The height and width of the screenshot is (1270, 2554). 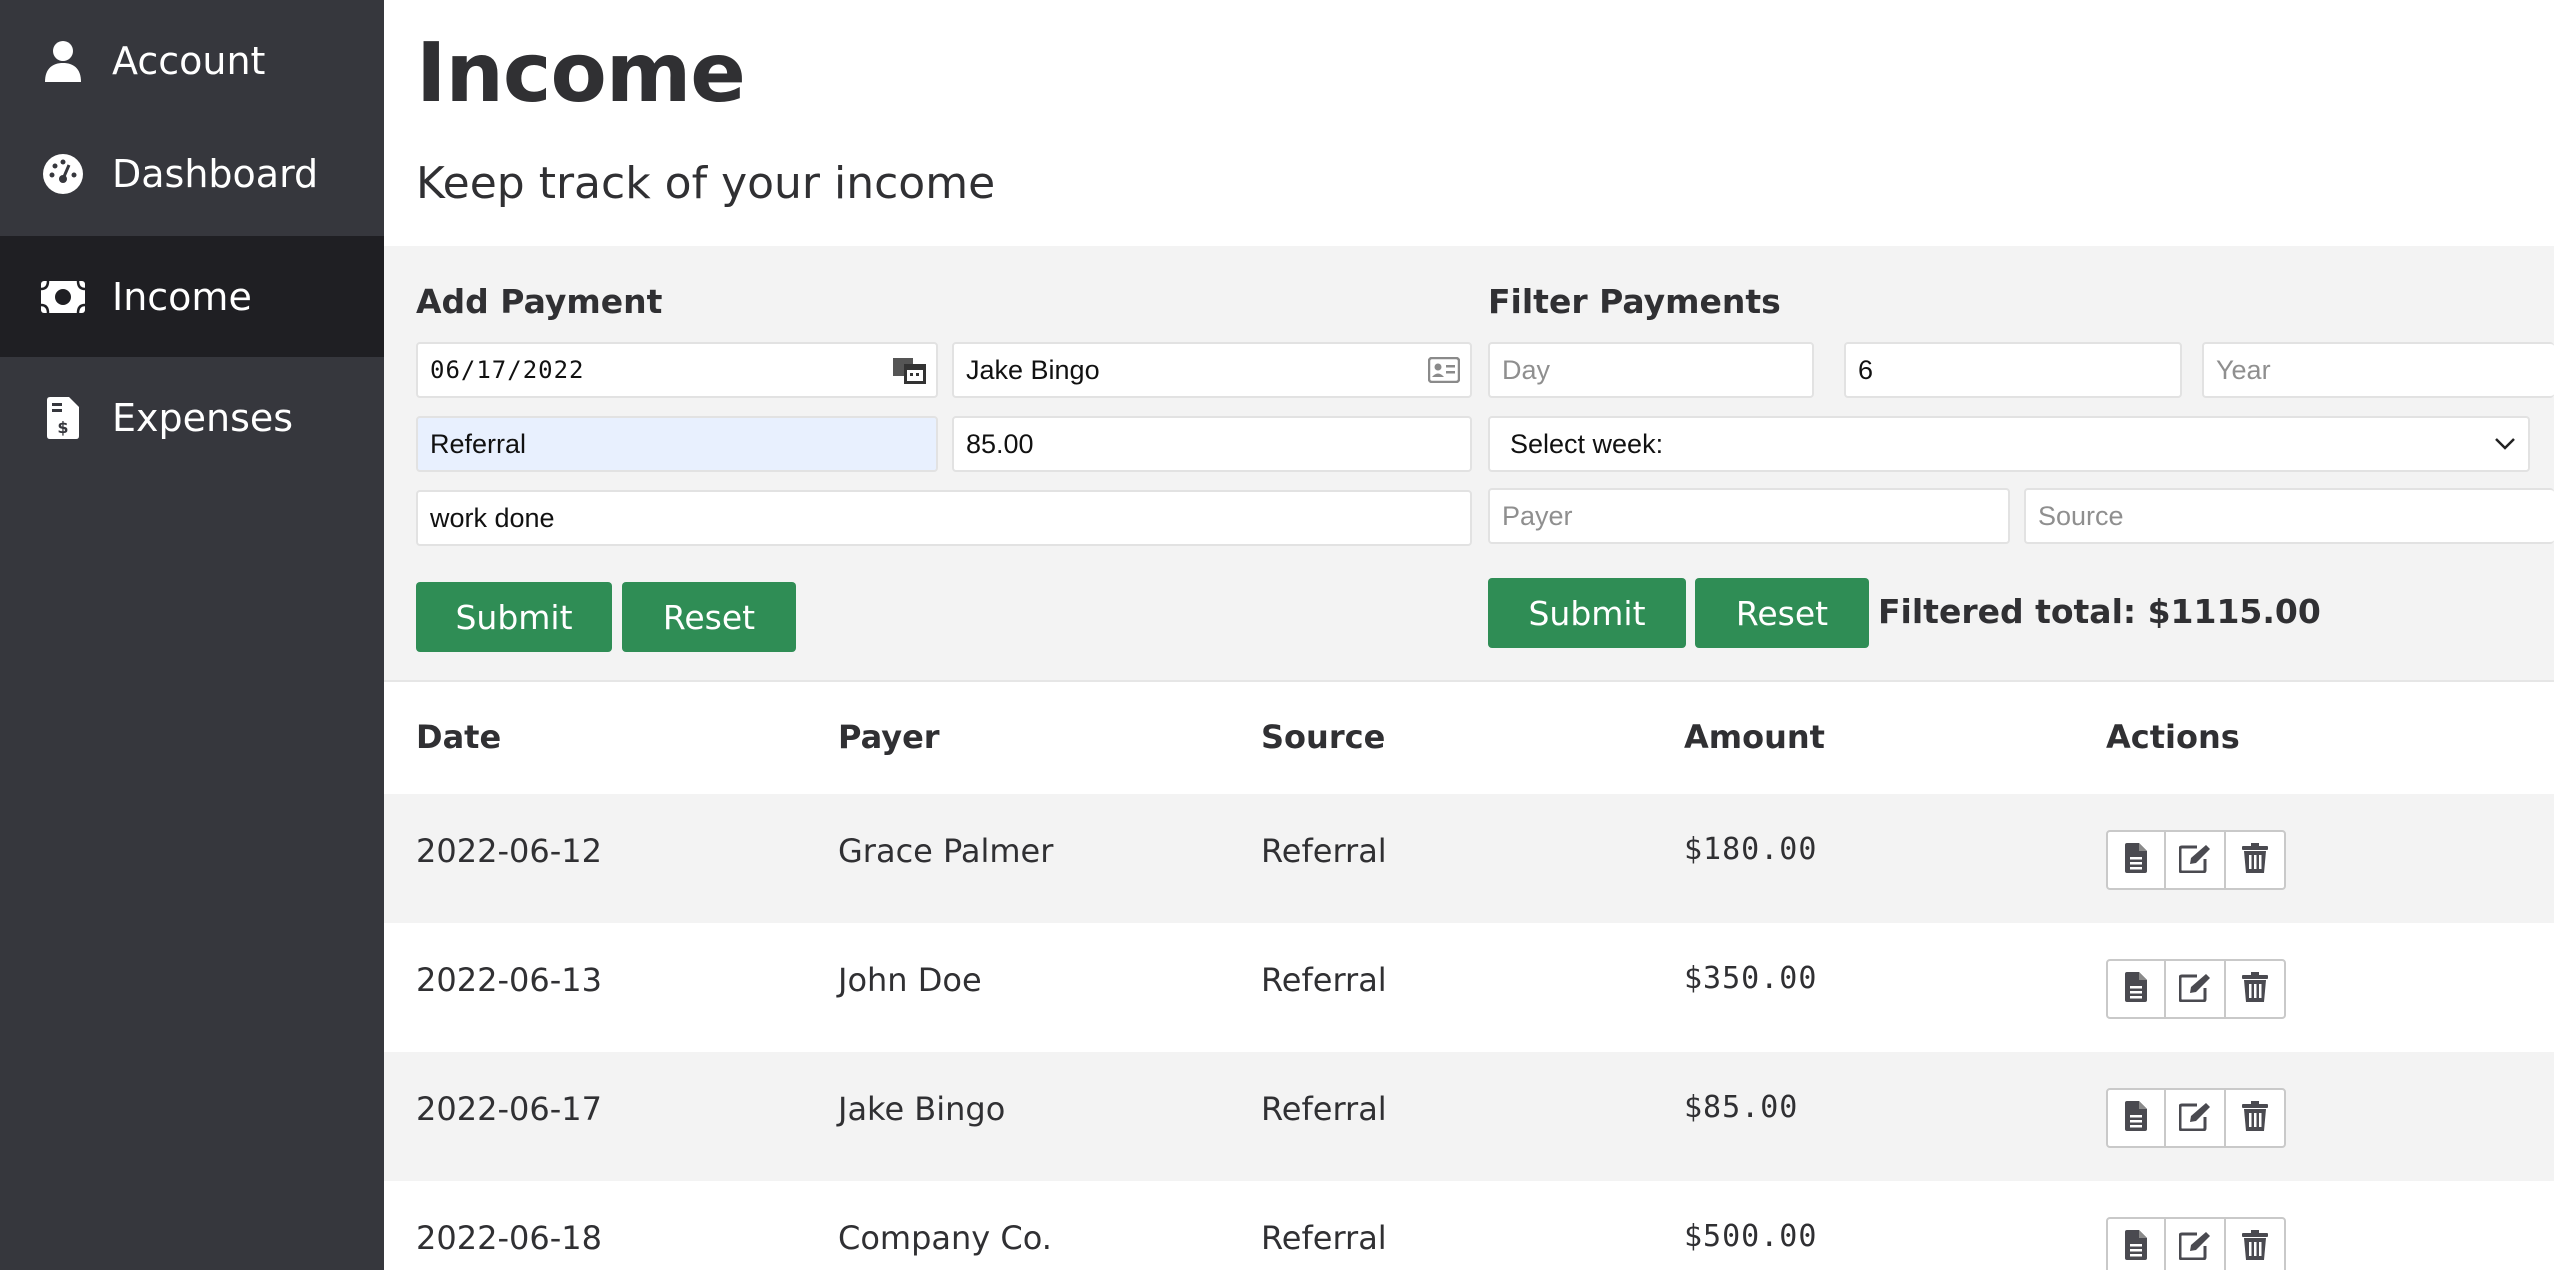 What do you see at coordinates (1469, 858) in the screenshot?
I see `table-row: 2022-06-12 Grace Palmer Referral $180.00` at bounding box center [1469, 858].